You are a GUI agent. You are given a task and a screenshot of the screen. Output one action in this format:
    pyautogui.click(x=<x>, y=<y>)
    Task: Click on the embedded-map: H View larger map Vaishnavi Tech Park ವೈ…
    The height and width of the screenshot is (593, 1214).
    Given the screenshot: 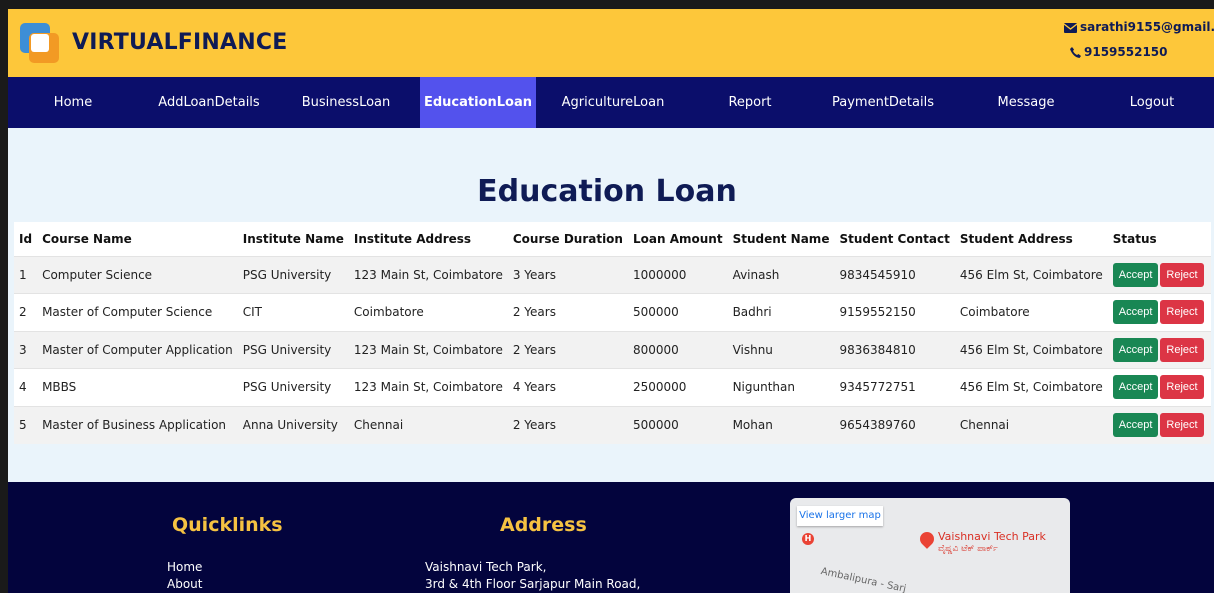 What is the action you would take?
    pyautogui.click(x=930, y=545)
    